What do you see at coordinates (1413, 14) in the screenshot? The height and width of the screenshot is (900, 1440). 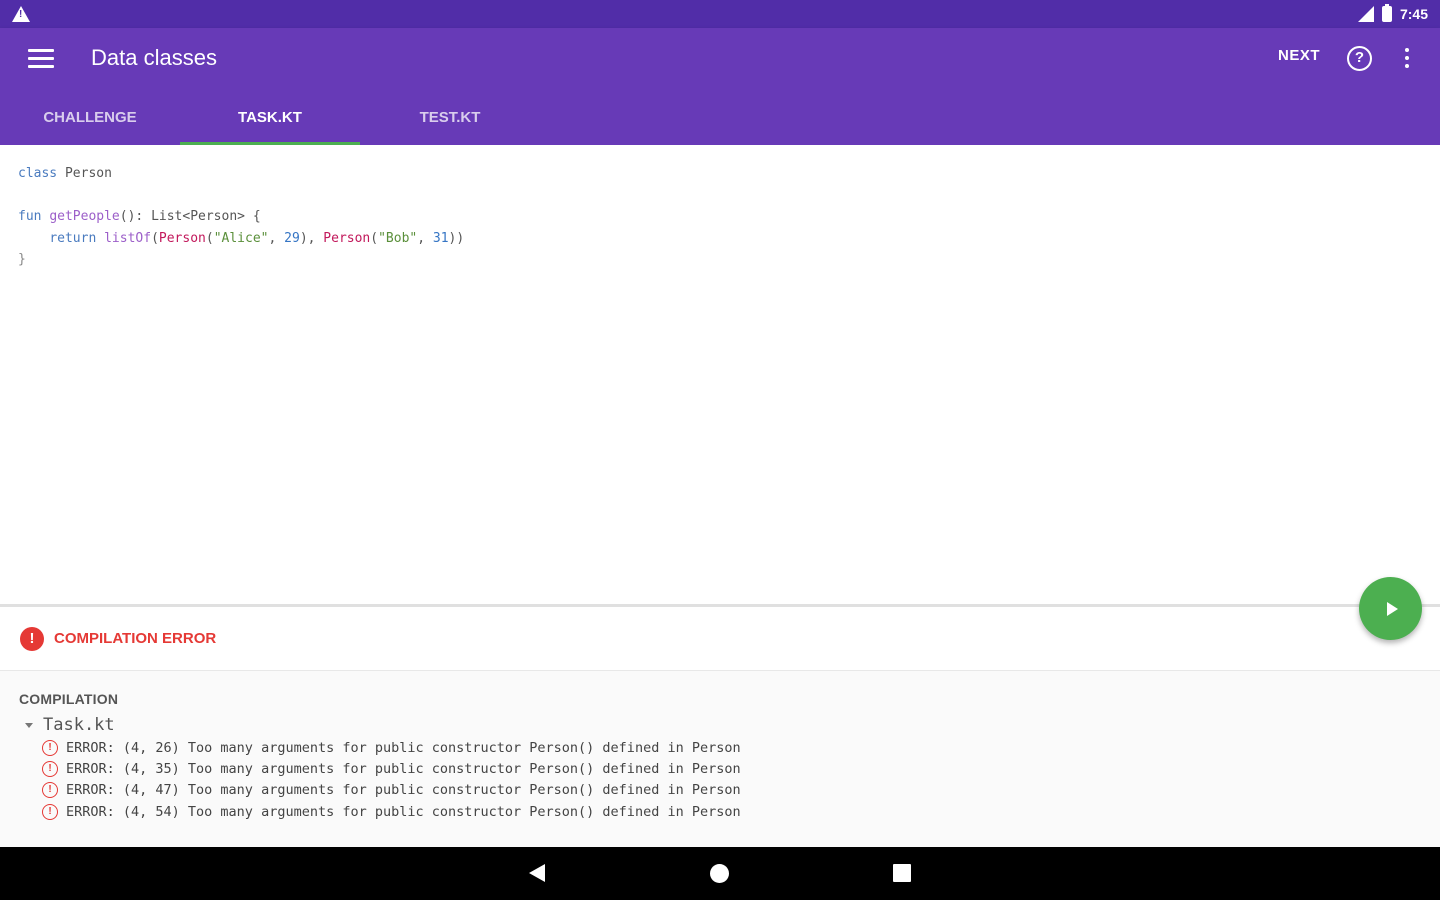 I see `status-time: 7:45` at bounding box center [1413, 14].